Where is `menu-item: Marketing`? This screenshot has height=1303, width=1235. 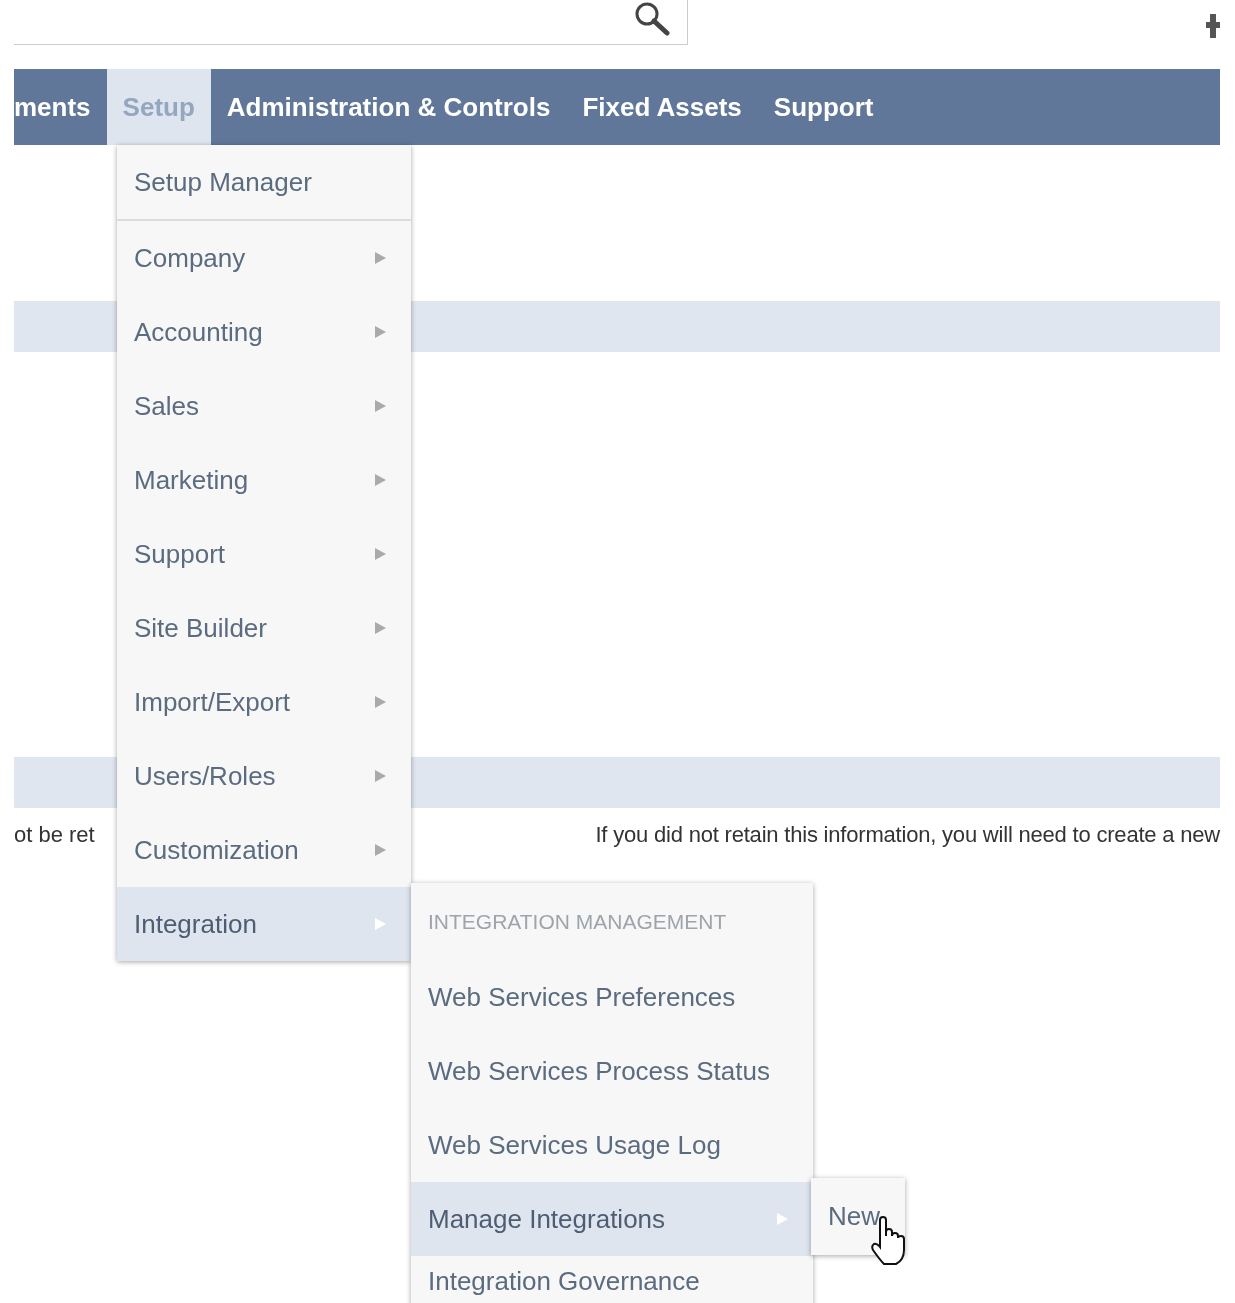 menu-item: Marketing is located at coordinates (264, 480).